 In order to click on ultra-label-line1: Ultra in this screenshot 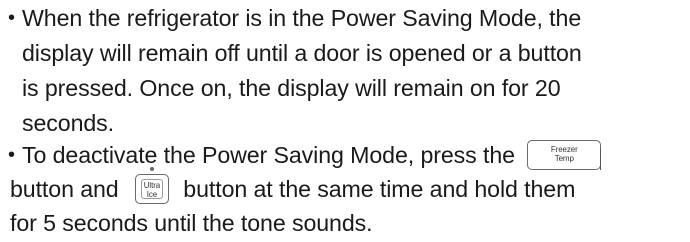, I will do `click(152, 185)`.